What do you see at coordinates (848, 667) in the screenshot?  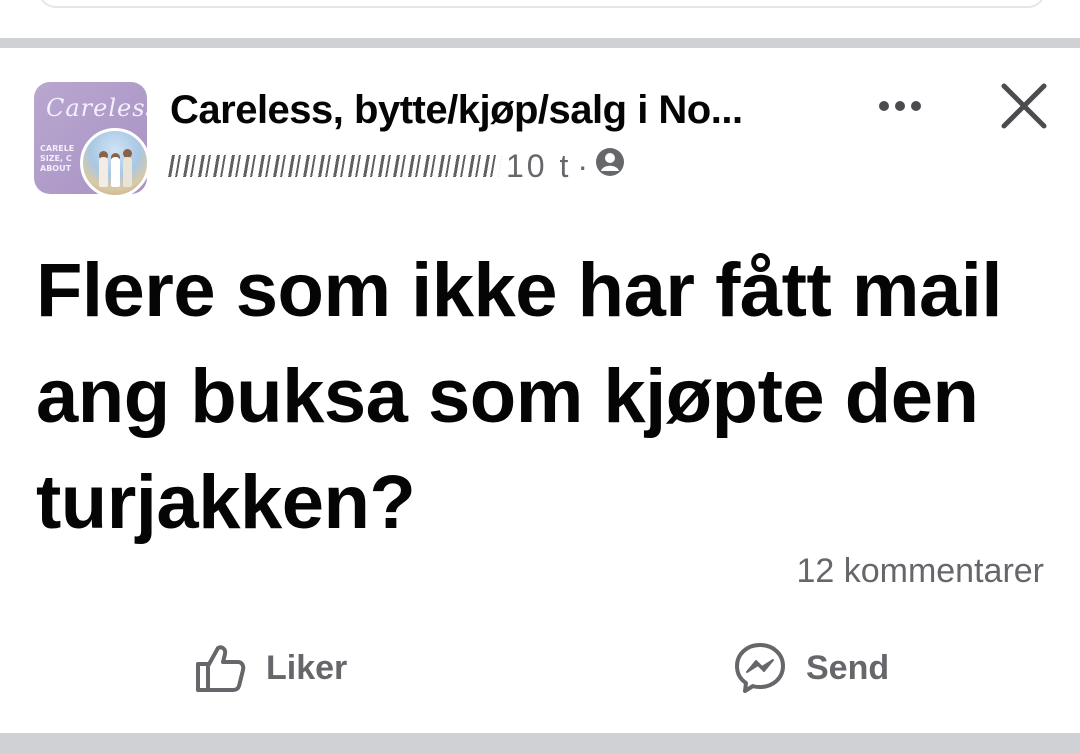 I see `send-label: Send` at bounding box center [848, 667].